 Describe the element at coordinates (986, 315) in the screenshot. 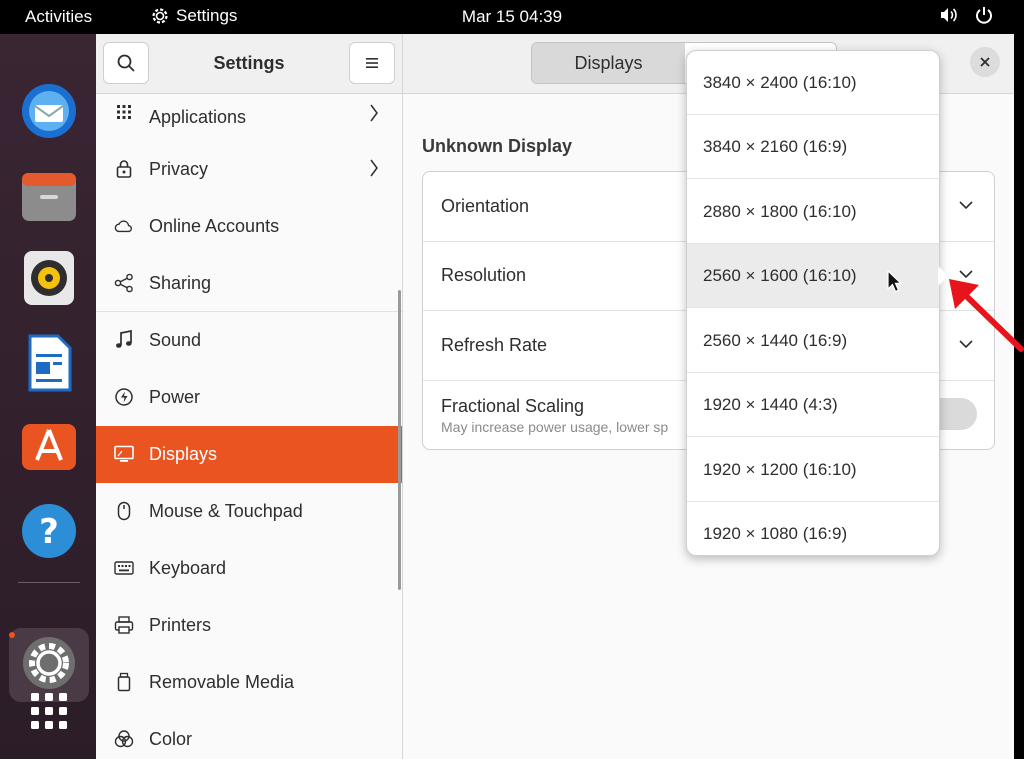

I see `red-annotation-arrow-icon` at that location.